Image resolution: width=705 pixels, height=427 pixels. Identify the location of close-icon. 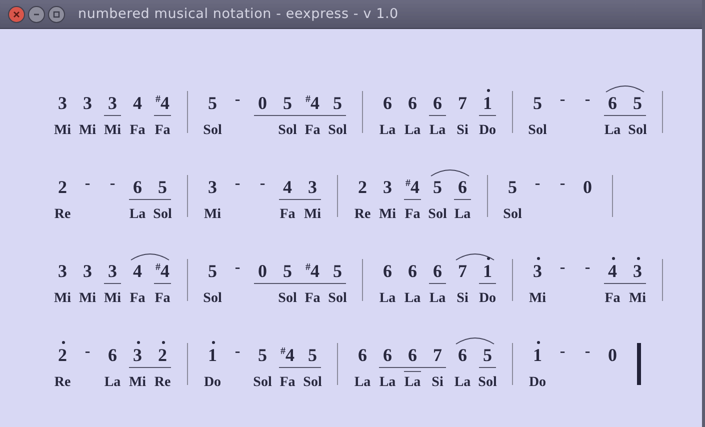
(16, 14).